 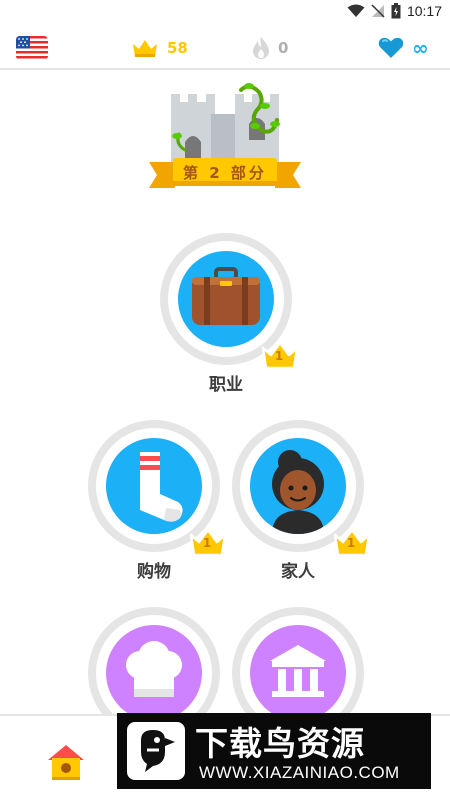 What do you see at coordinates (283, 48) in the screenshot?
I see `streak-count: 0` at bounding box center [283, 48].